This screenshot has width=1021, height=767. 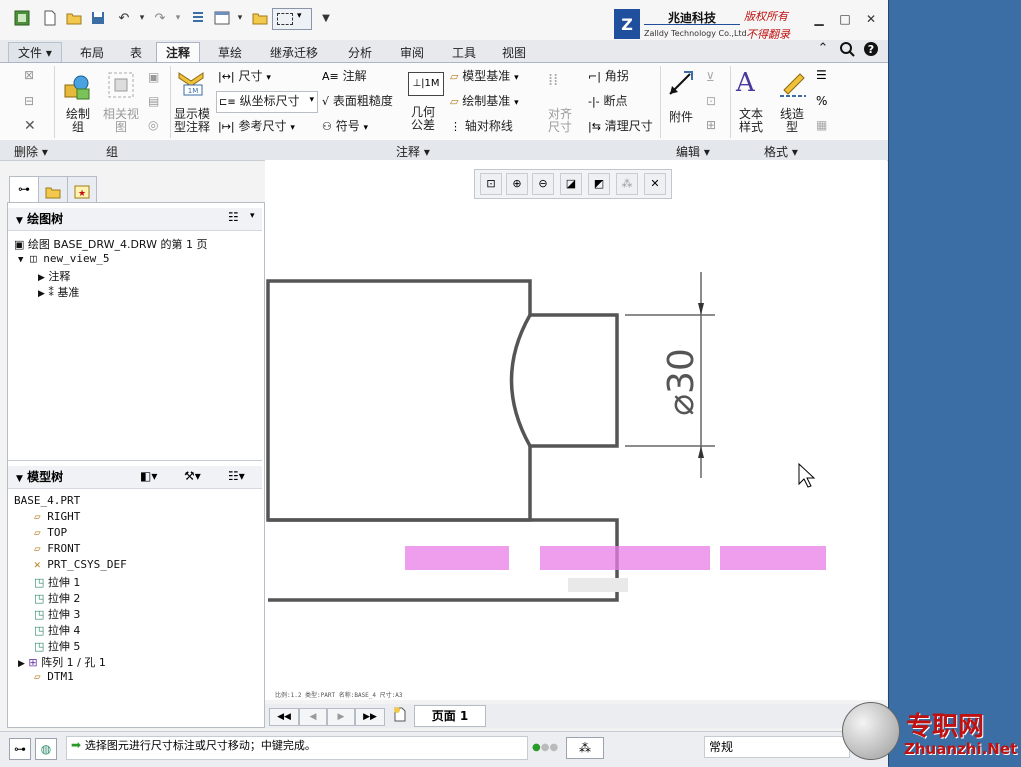 I want to click on diameter-dimension-text: ⌀30, so click(x=681, y=381).